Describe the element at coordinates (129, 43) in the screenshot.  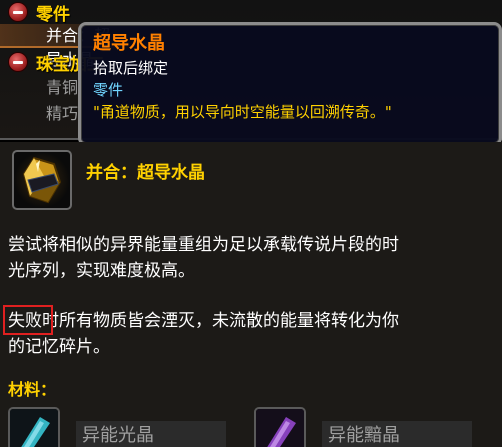
I see `tooltip-title: 超导水晶` at that location.